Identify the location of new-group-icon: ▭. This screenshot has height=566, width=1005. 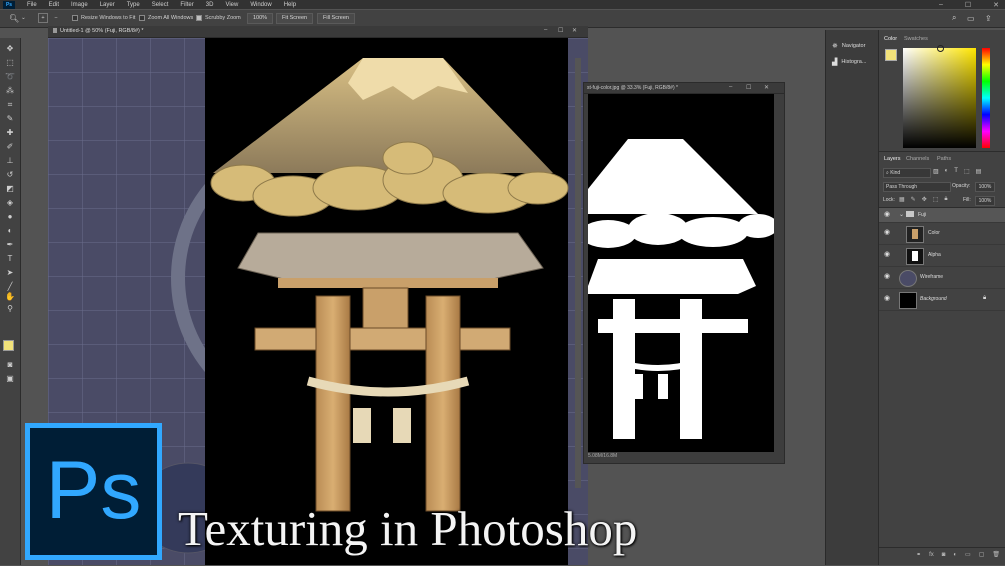
(968, 554).